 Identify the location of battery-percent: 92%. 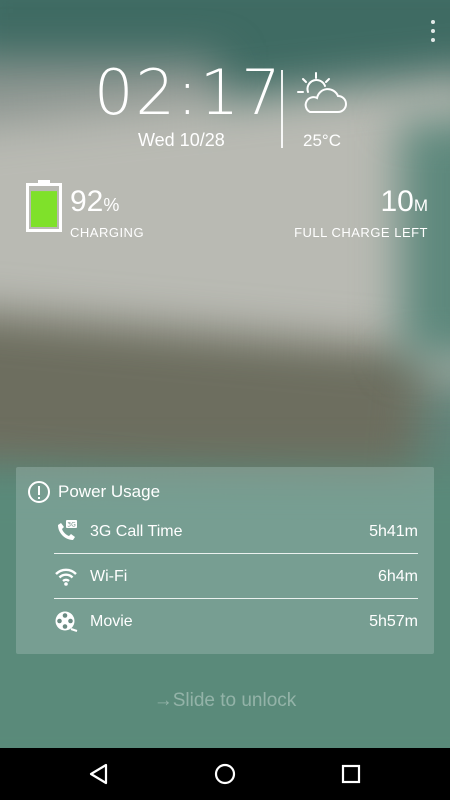
(94, 203).